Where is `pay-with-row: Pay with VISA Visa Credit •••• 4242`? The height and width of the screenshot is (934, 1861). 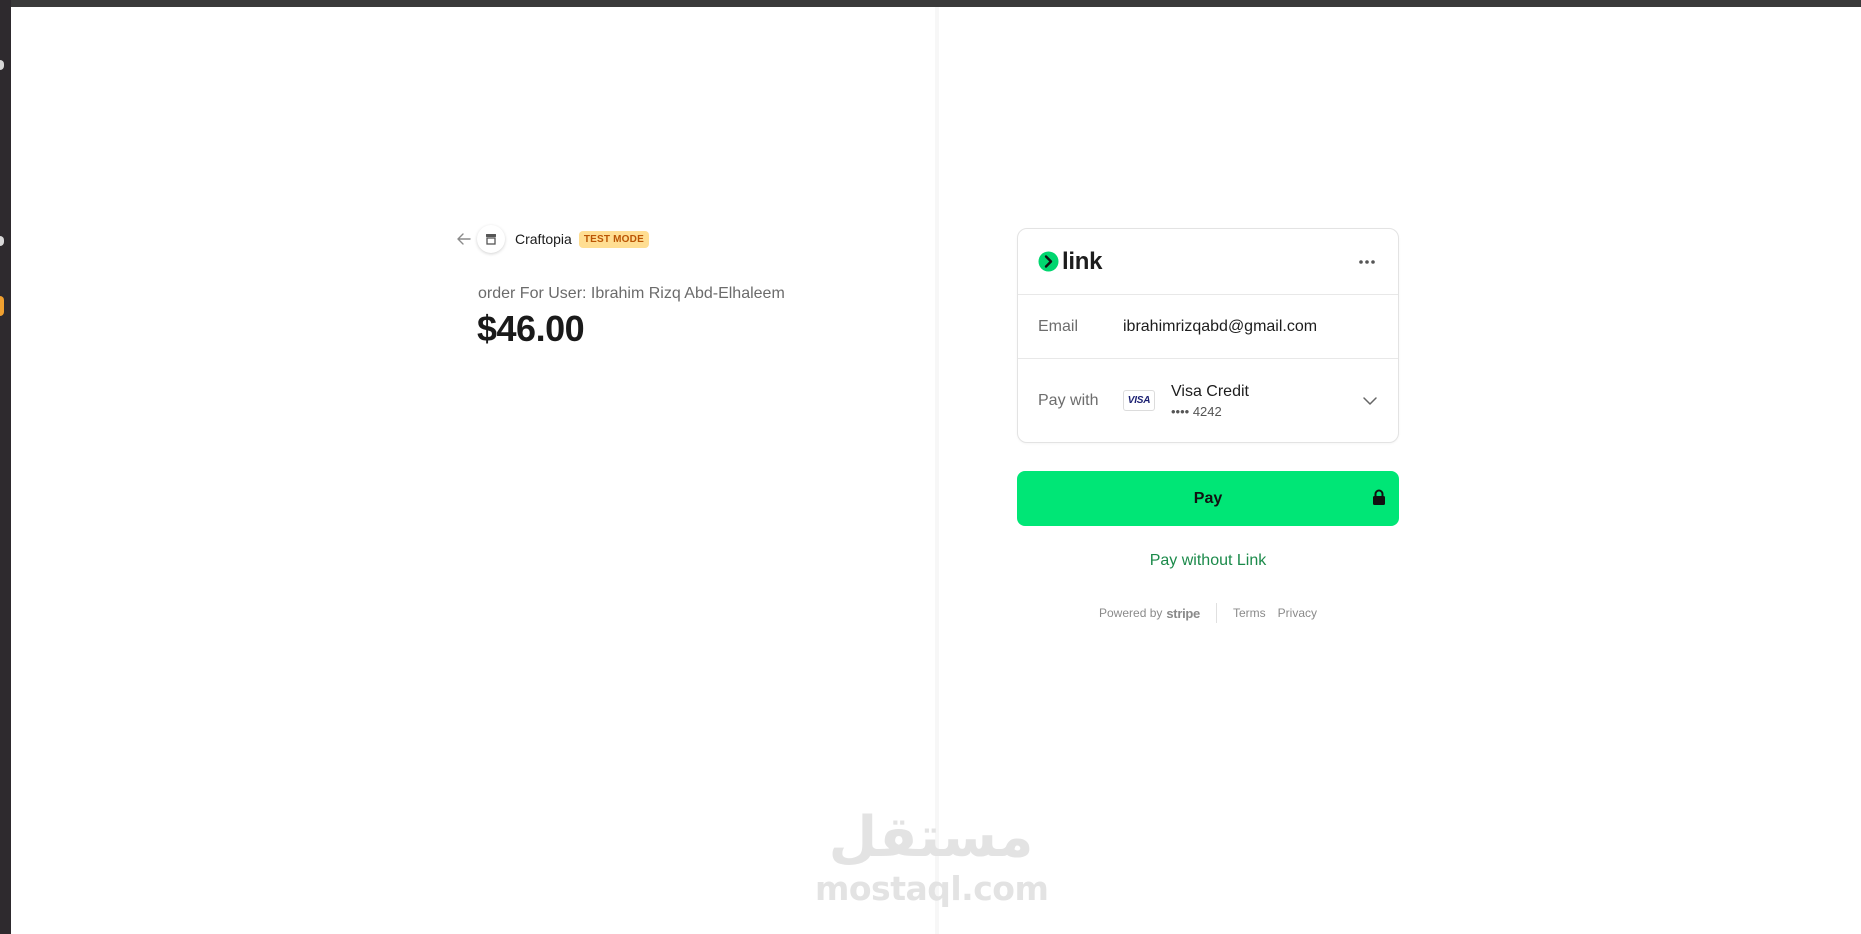
pay-with-row: Pay with VISA Visa Credit •••• 4242 is located at coordinates (1208, 400).